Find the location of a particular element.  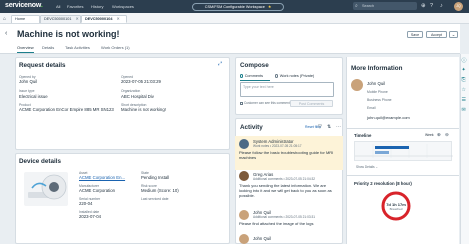

zoom-in-icon: ⊕ is located at coordinates (439, 135).